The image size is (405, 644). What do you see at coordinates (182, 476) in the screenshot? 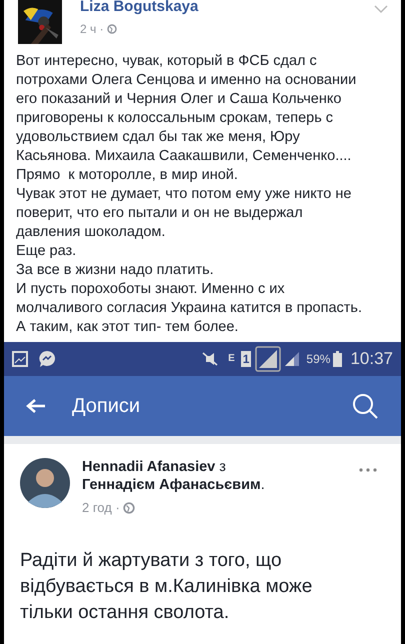
I see `author-name: Hennadii Afanasiev з Геннадієм Афанасьєвим.` at bounding box center [182, 476].